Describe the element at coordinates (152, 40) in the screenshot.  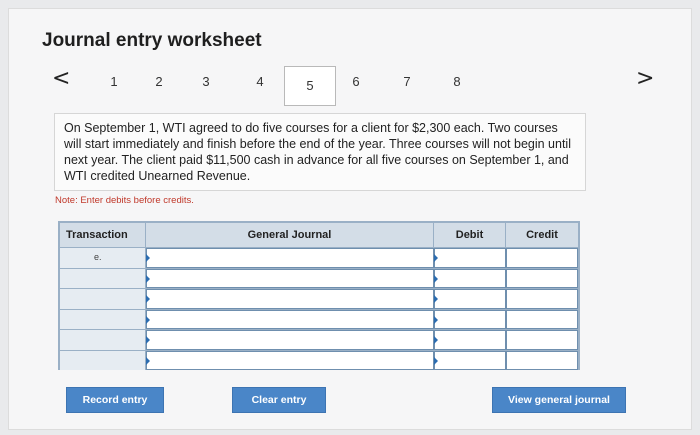
I see `page-title: Journal entry worksheet` at that location.